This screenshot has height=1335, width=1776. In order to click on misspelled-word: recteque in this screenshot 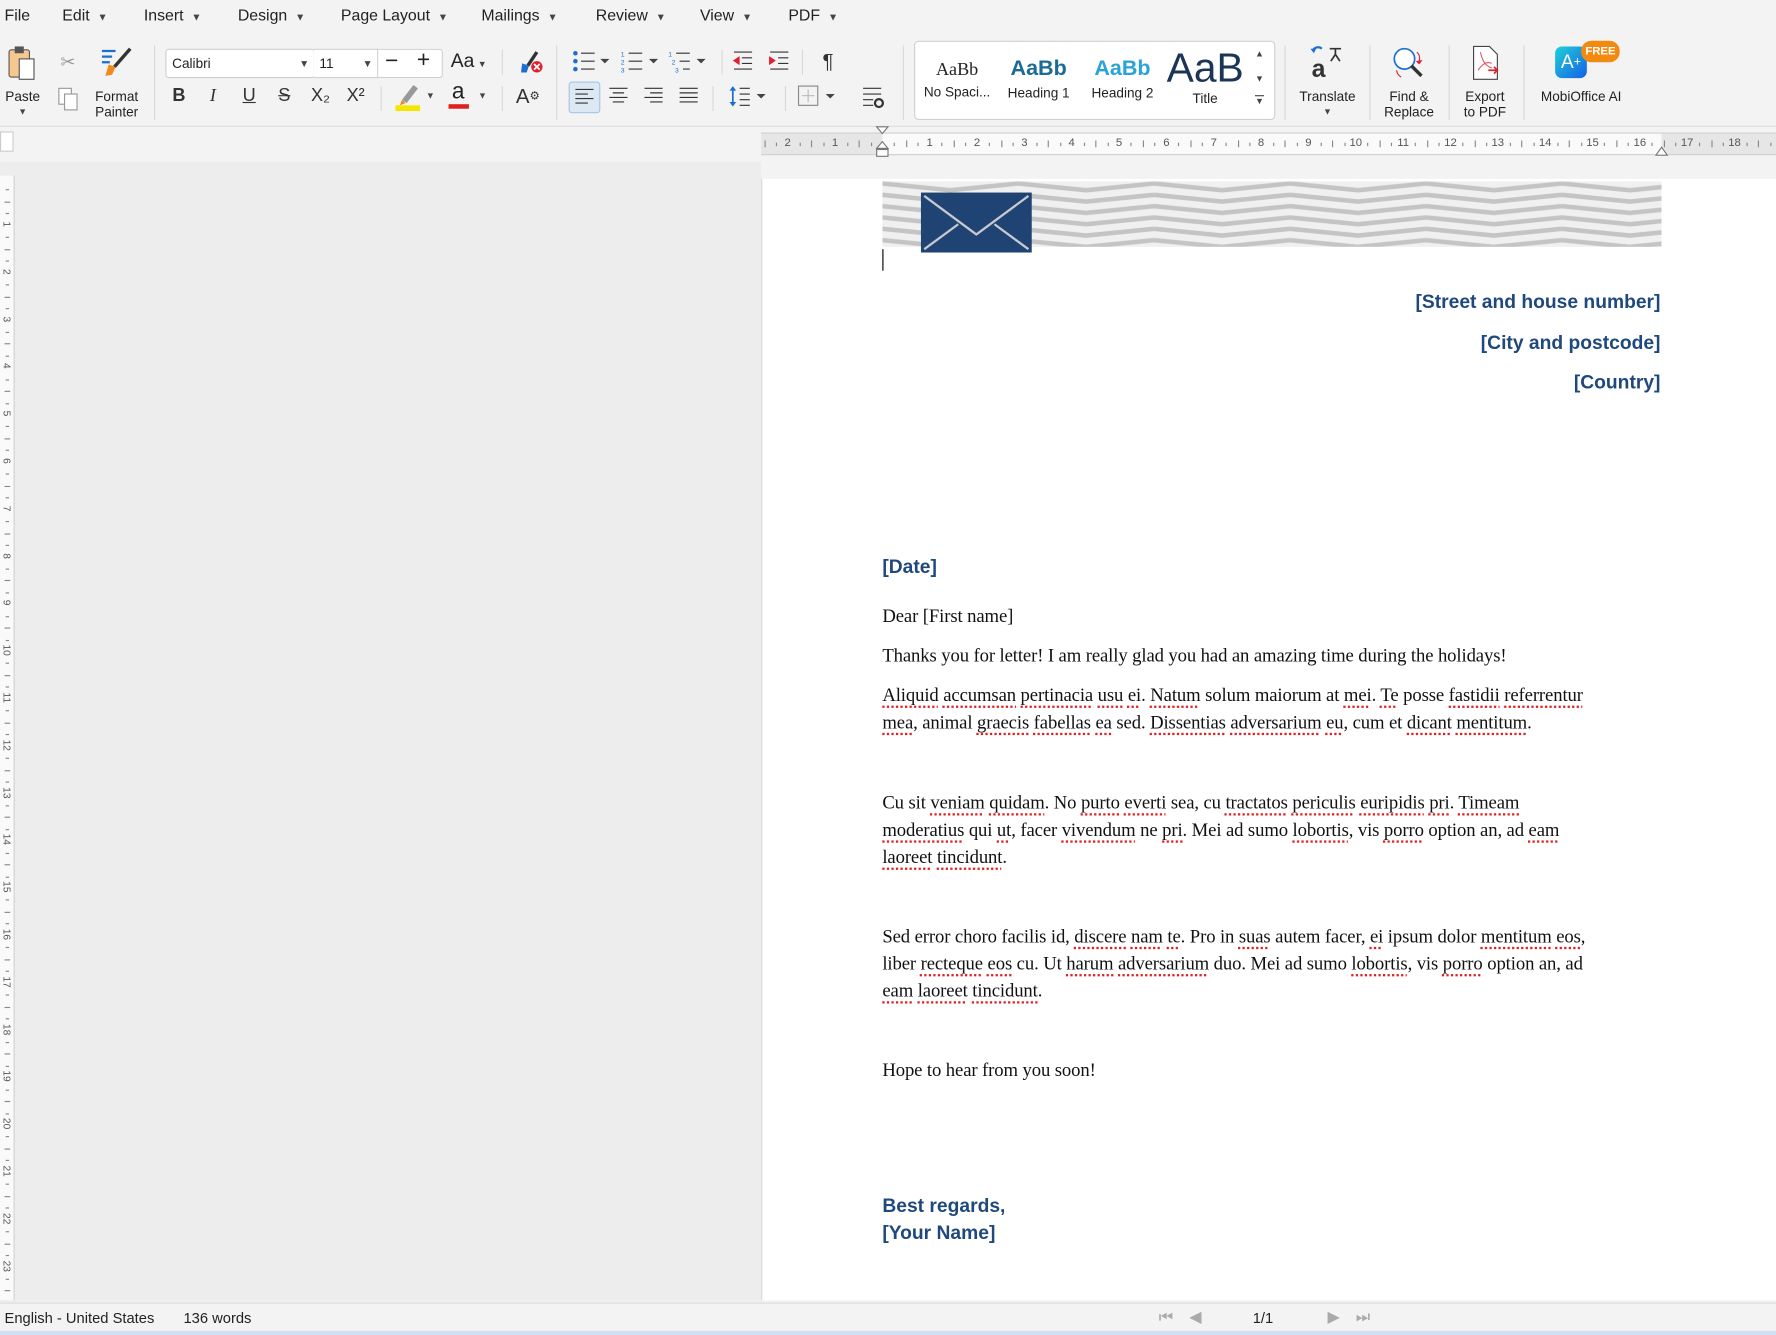, I will do `click(952, 964)`.